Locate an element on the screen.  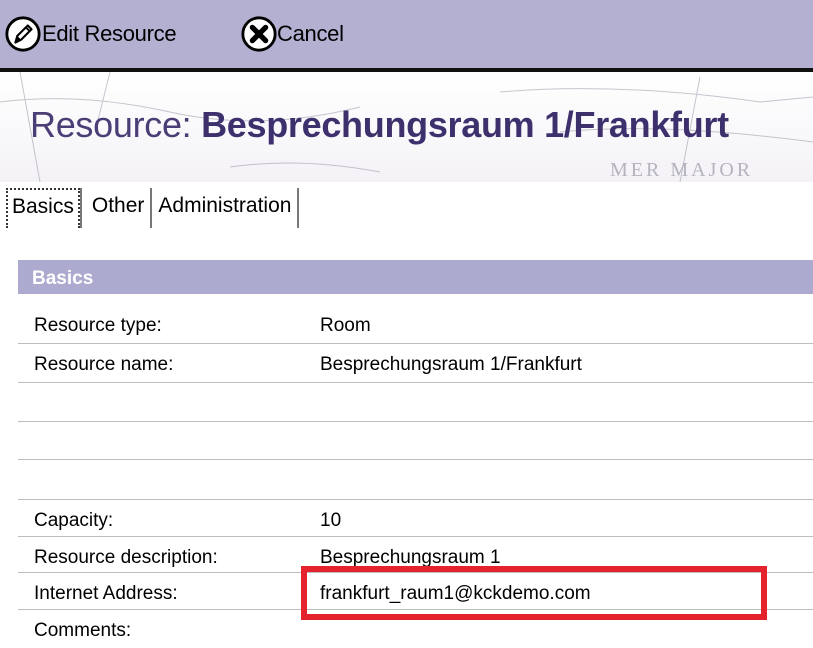
tab-administration: Administration is located at coordinates (226, 208).